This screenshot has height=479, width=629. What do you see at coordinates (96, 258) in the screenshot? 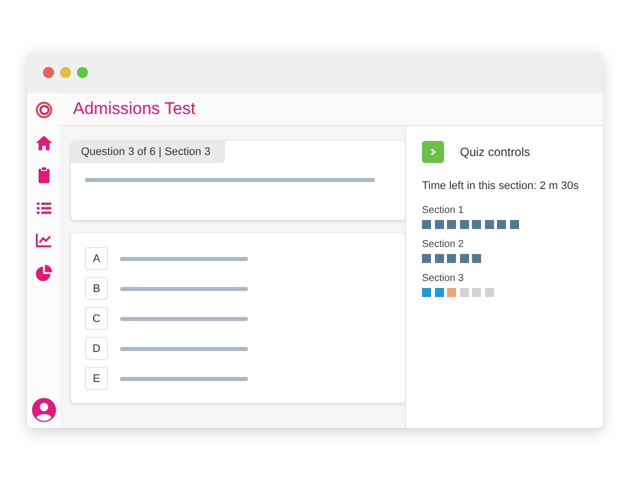
I see `option-button: A` at bounding box center [96, 258].